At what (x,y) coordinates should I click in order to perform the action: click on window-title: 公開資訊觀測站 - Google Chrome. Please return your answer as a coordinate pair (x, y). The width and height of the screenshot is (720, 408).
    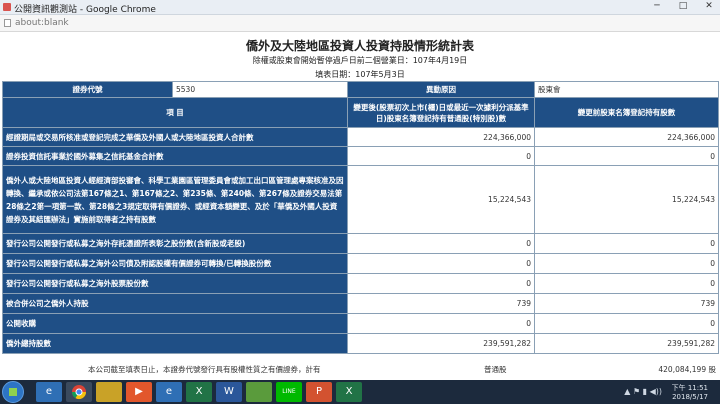
    Looking at the image, I should click on (85, 10).